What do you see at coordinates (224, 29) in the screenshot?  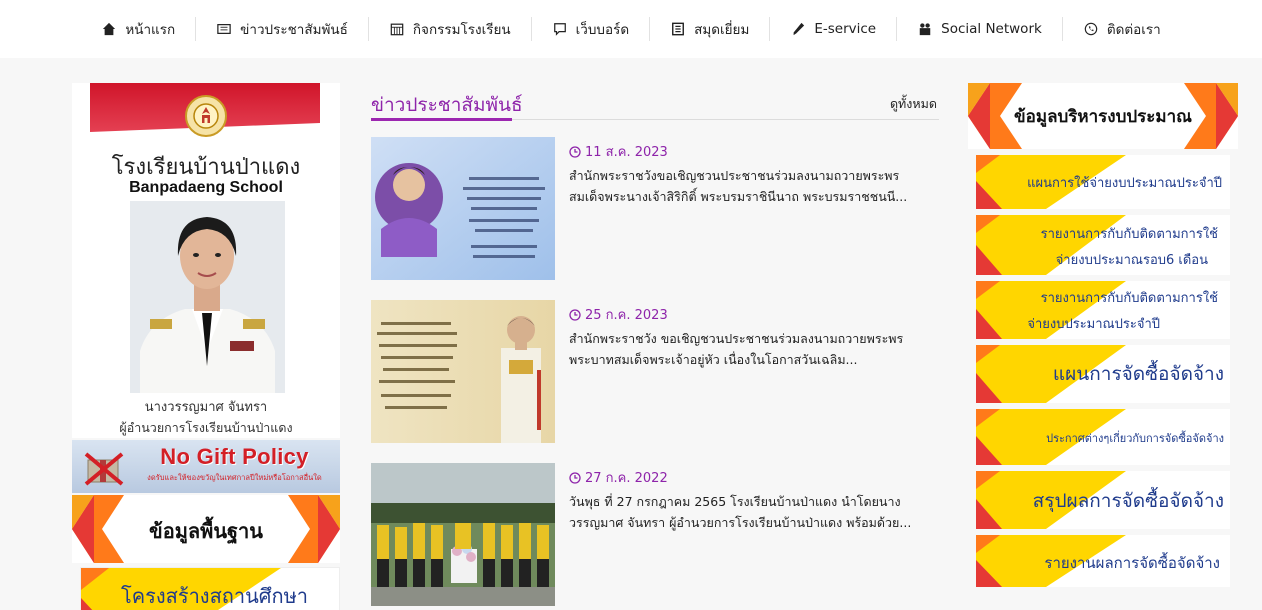 I see `newspaper-icon` at bounding box center [224, 29].